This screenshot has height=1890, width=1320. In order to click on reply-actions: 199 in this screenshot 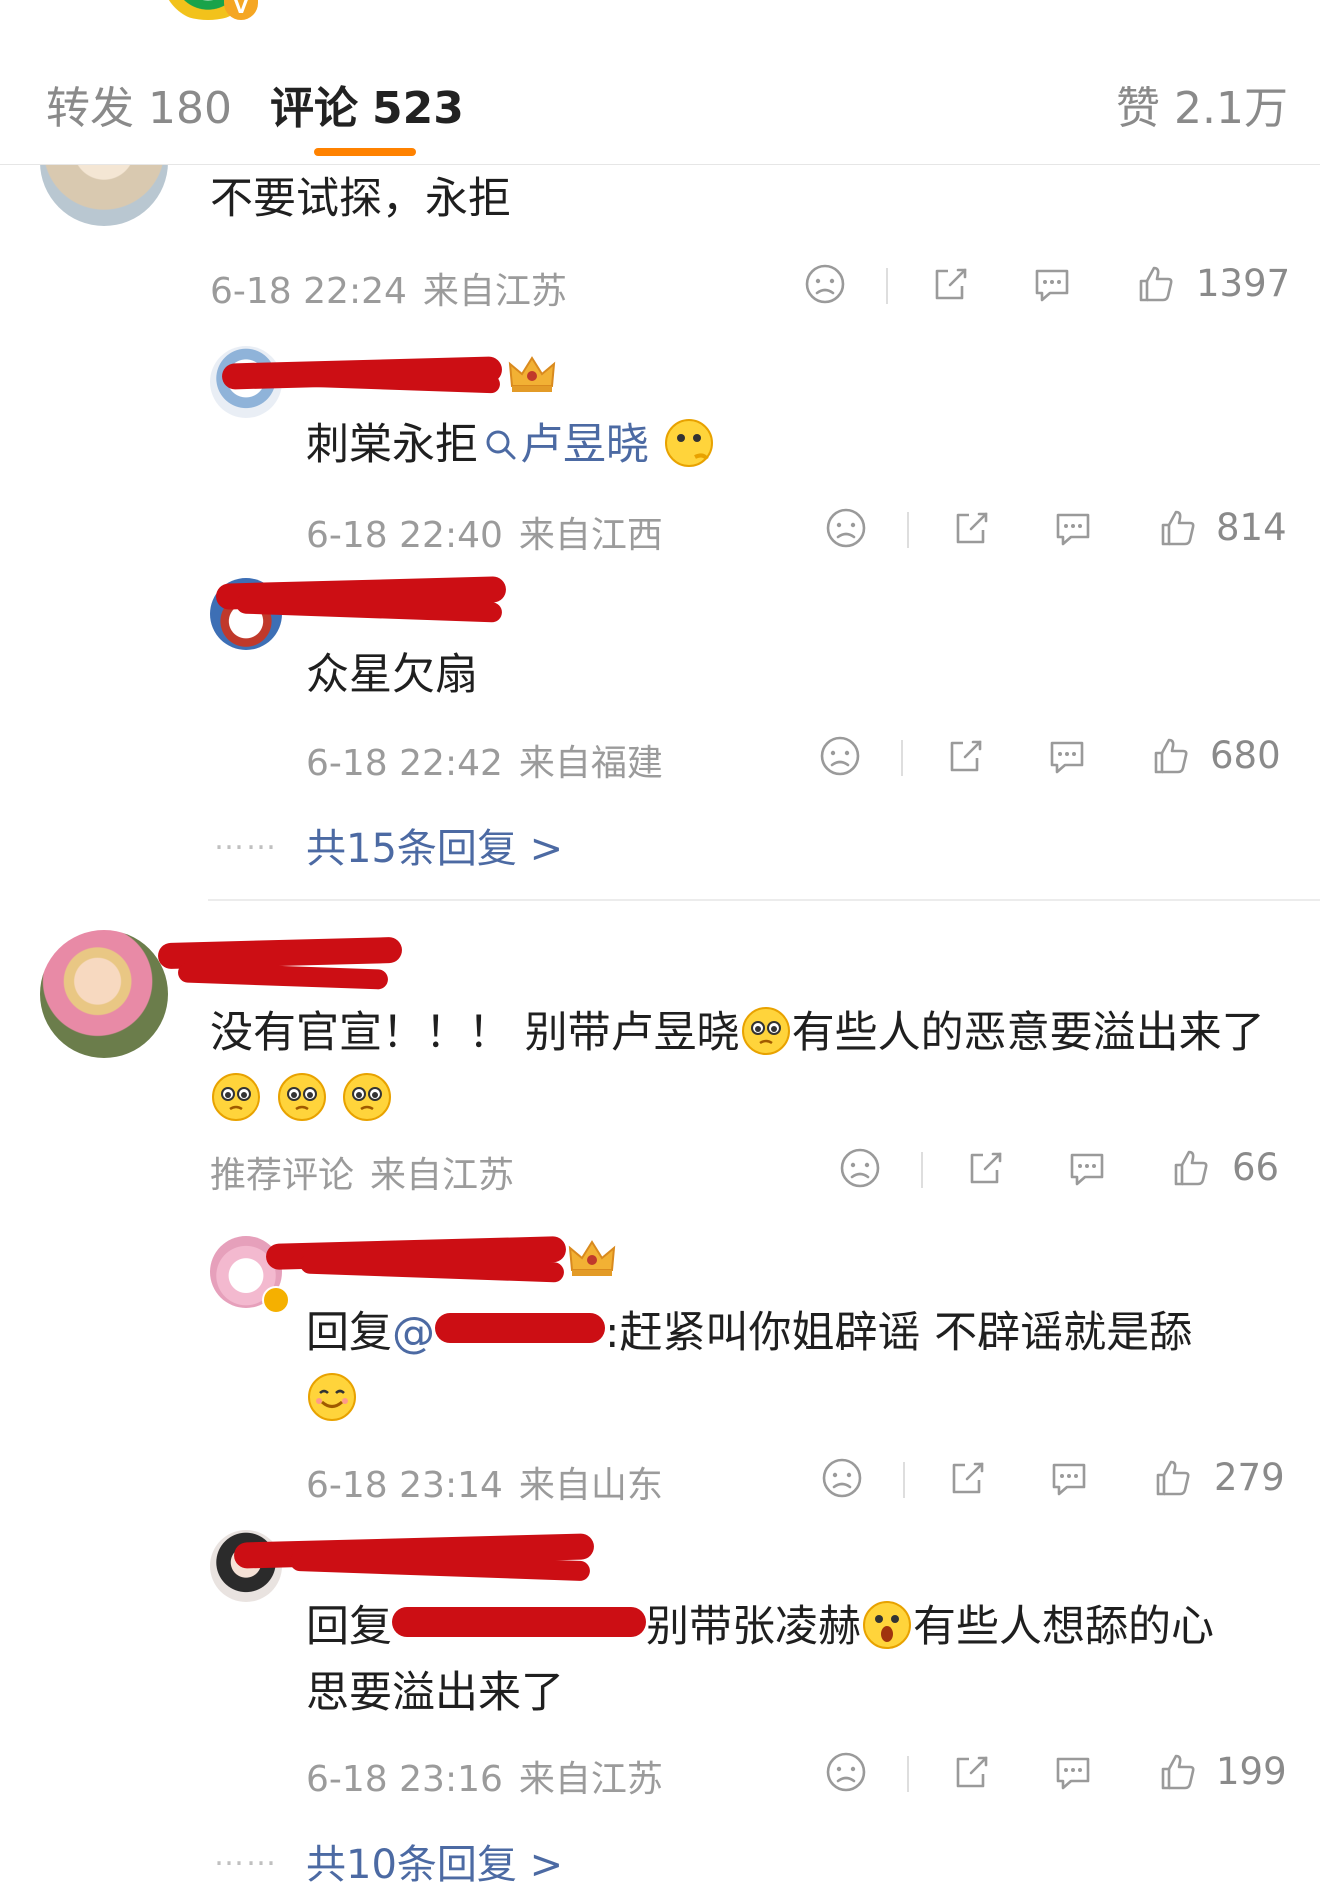, I will do `click(660, 1775)`.